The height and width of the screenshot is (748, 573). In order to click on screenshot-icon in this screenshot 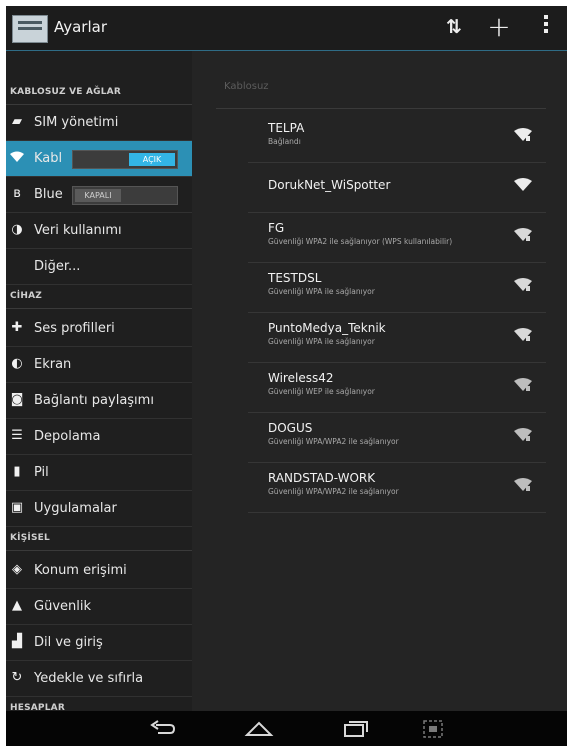, I will do `click(433, 729)`.